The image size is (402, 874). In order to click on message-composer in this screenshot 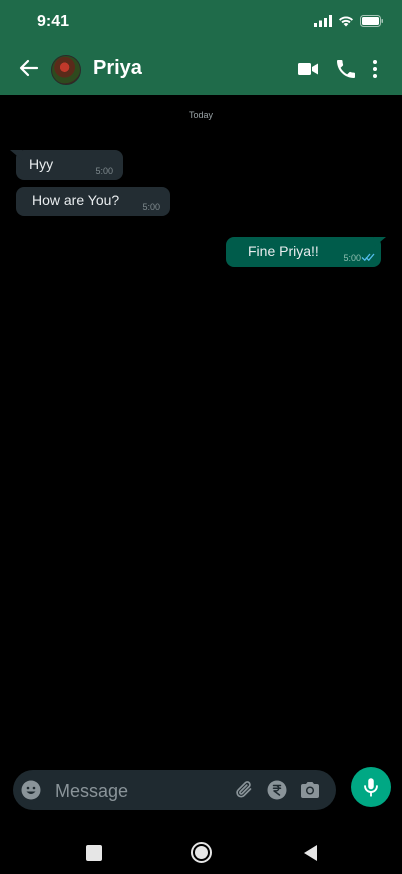, I will do `click(174, 790)`.